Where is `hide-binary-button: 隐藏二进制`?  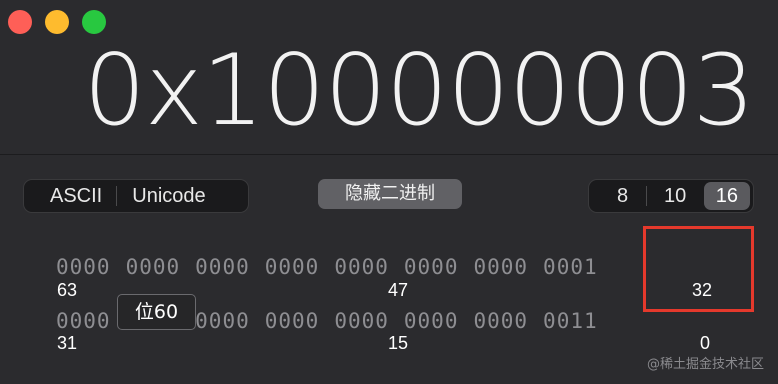 hide-binary-button: 隐藏二进制 is located at coordinates (390, 194).